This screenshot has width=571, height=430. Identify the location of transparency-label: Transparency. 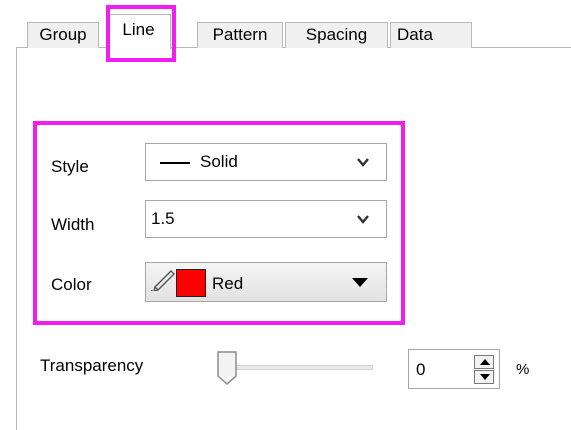
(92, 365).